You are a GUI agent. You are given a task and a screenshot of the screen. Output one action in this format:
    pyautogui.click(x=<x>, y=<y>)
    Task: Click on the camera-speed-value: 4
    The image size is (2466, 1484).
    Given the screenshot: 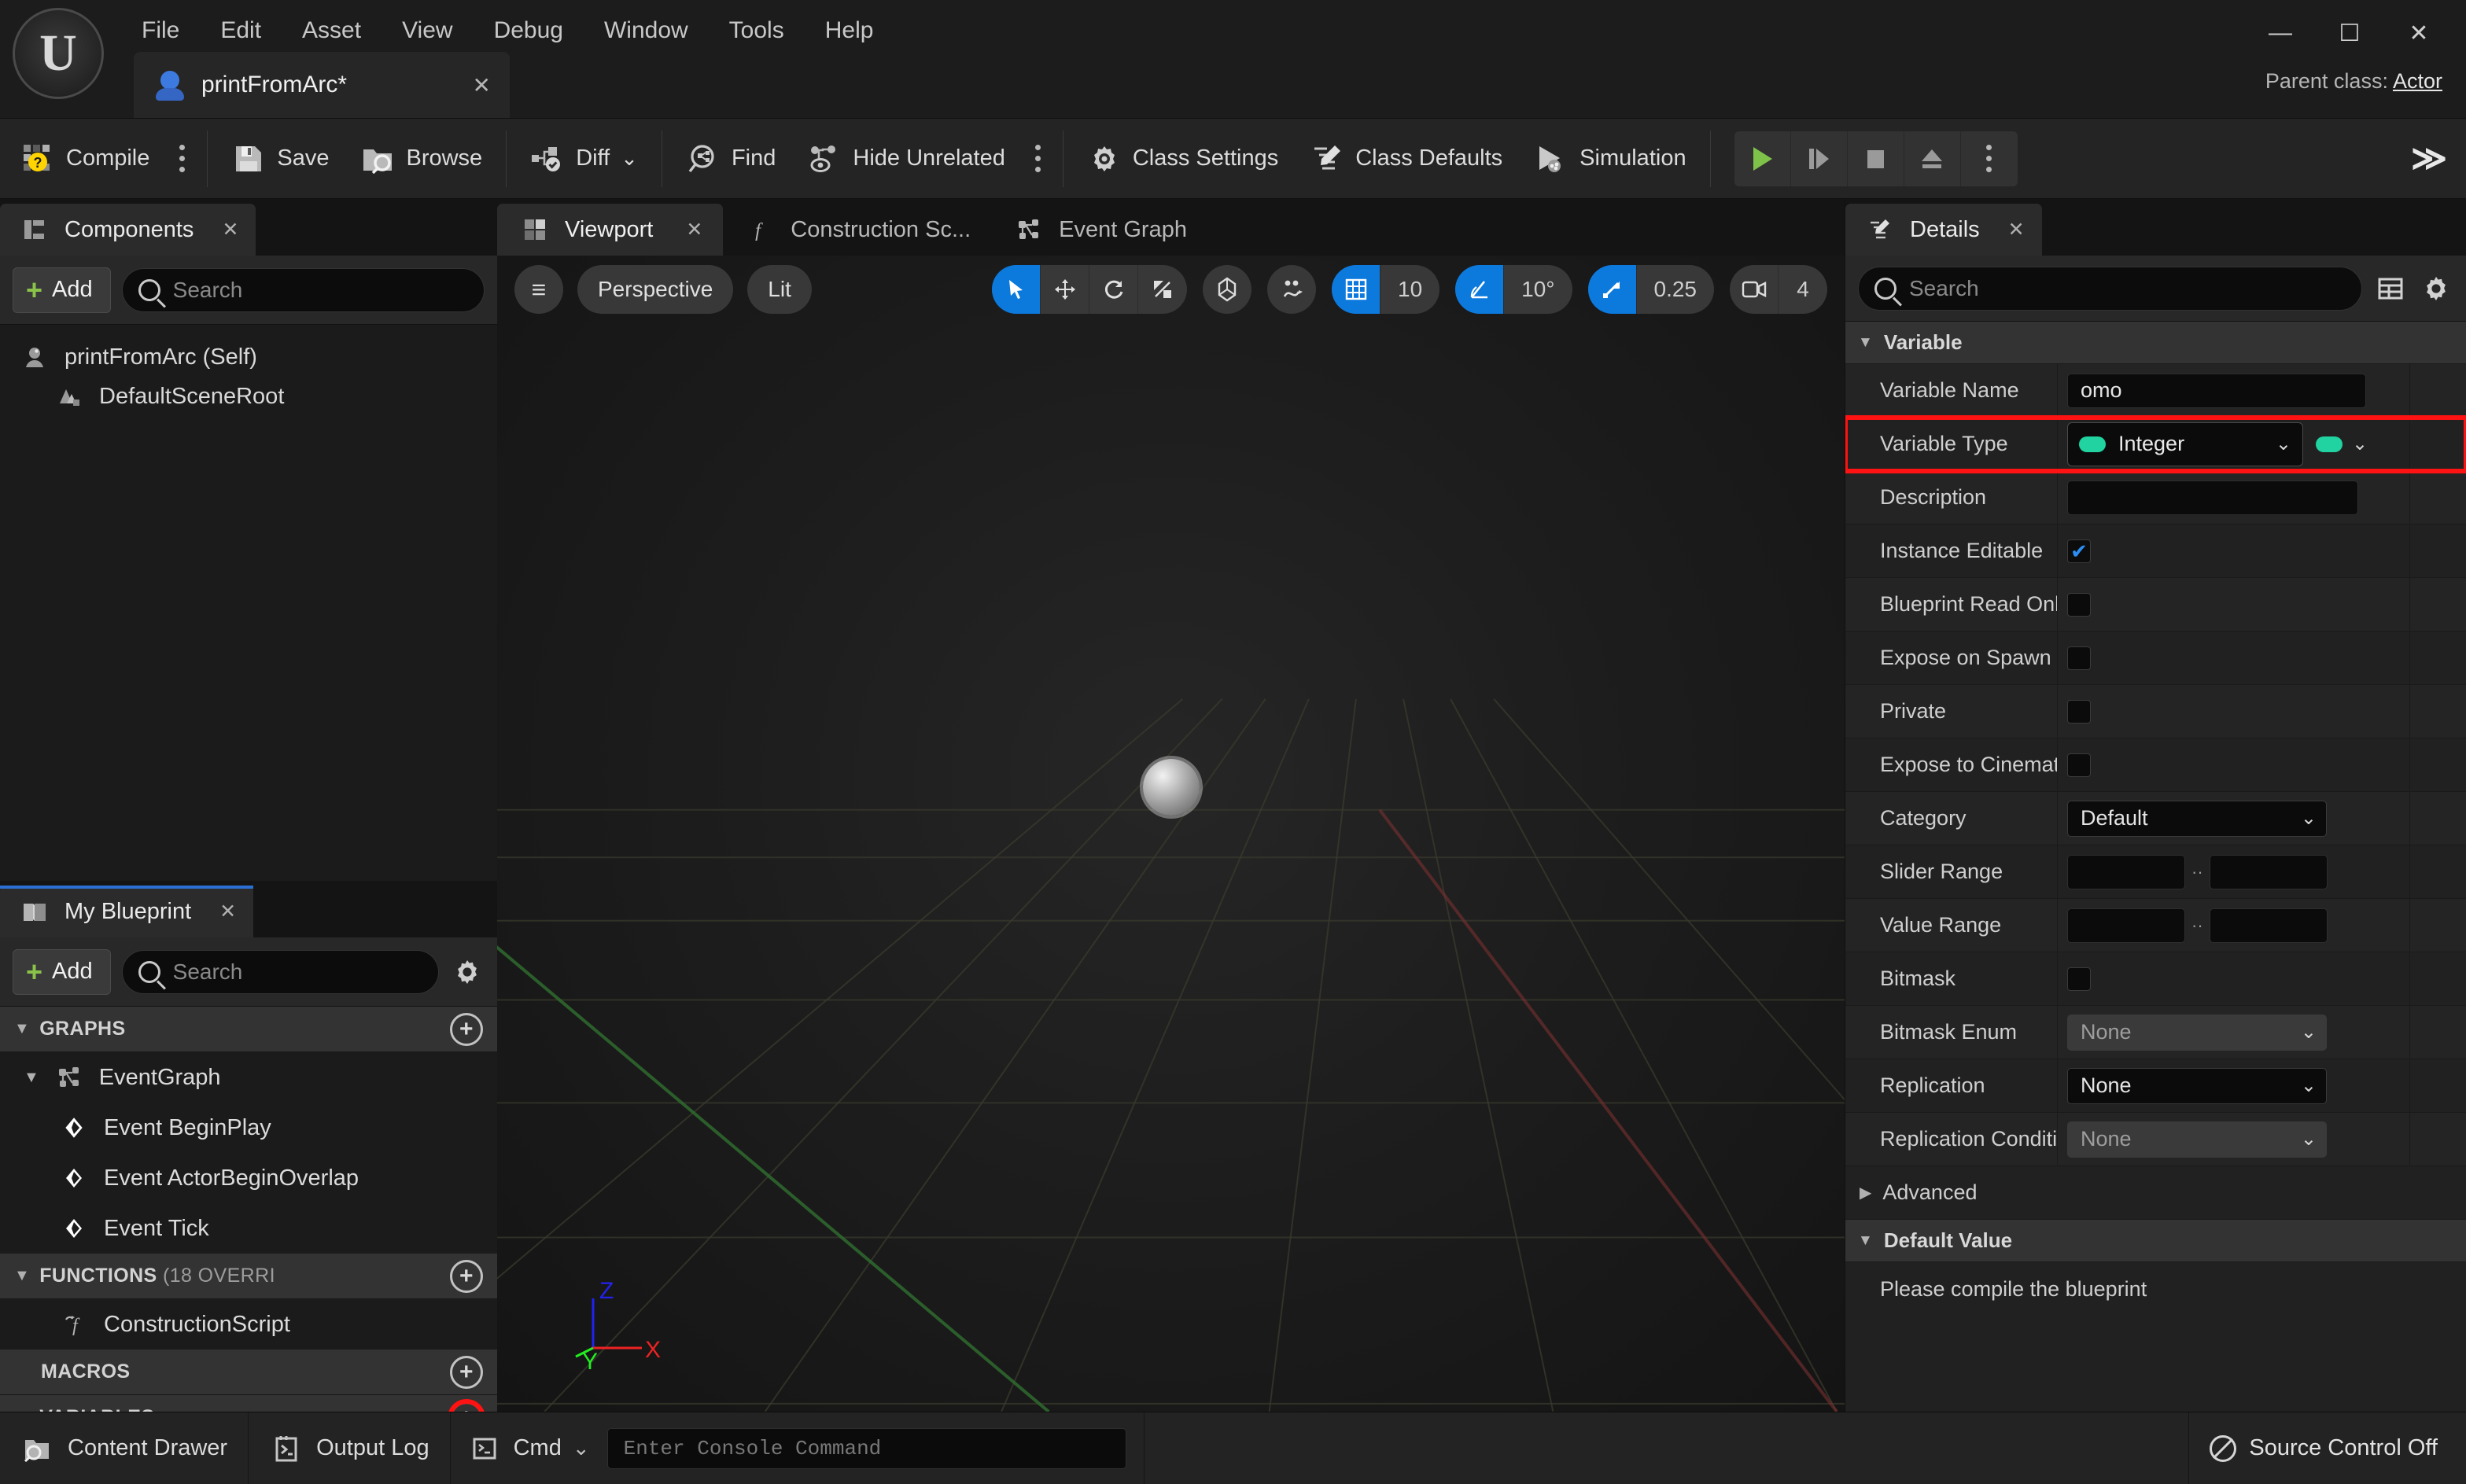 What is the action you would take?
    pyautogui.click(x=1803, y=289)
    